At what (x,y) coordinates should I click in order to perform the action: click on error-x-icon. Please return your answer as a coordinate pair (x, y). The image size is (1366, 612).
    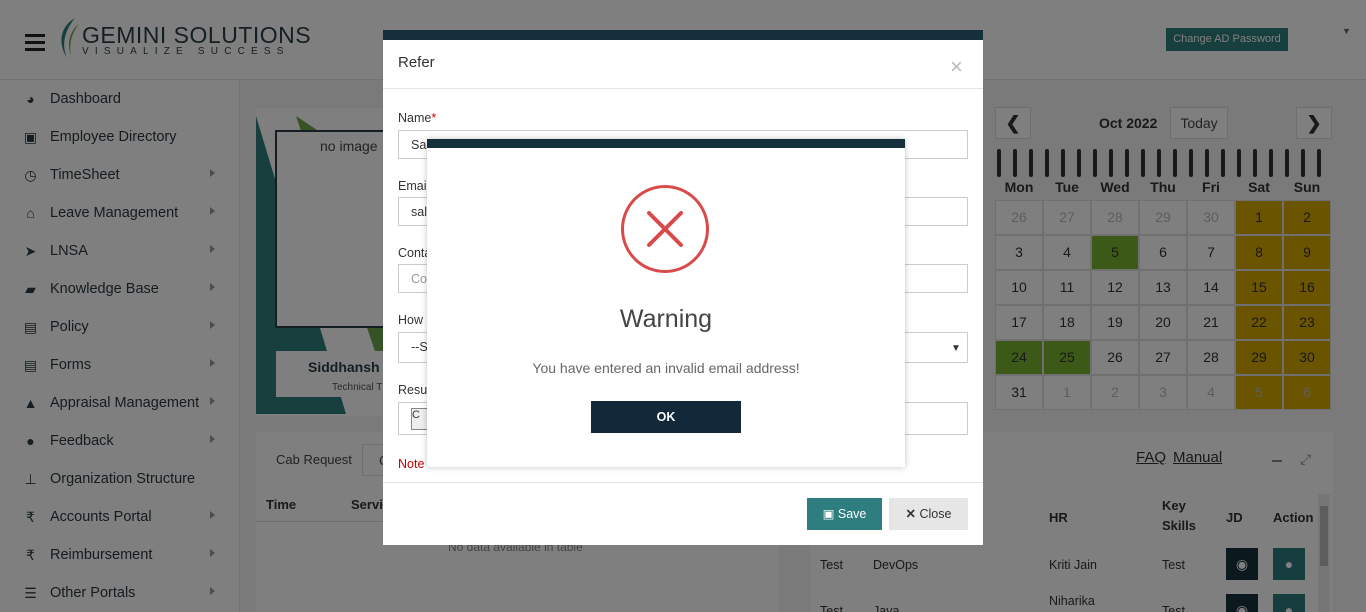
    Looking at the image, I should click on (665, 229).